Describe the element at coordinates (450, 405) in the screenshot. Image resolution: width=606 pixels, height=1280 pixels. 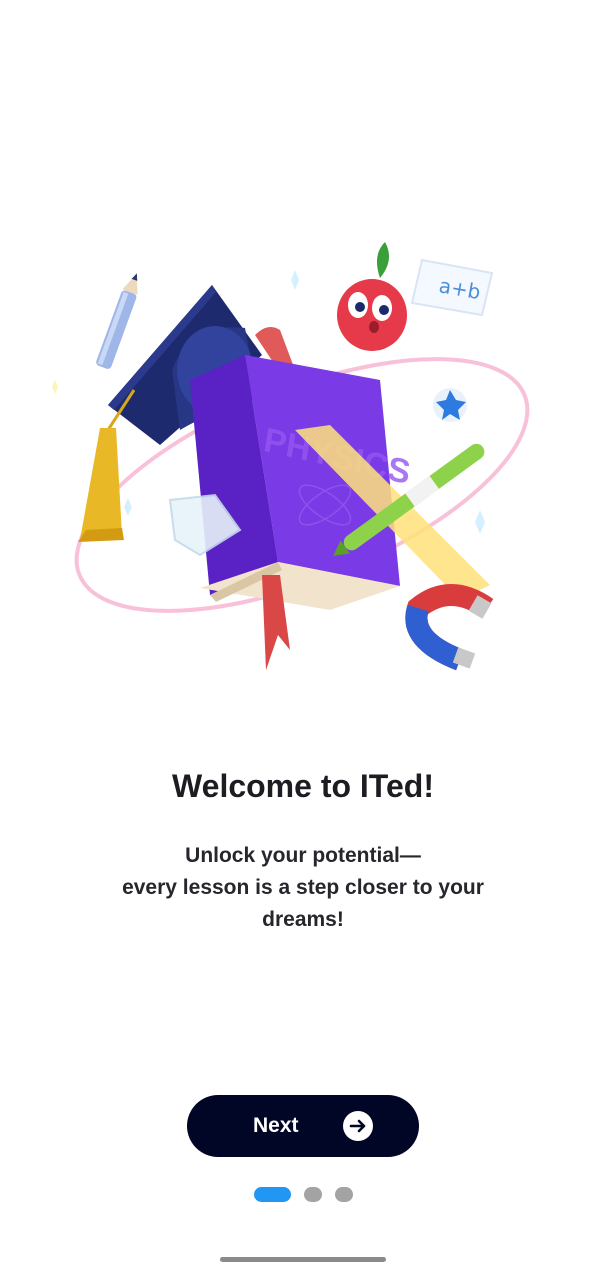
I see `ball-icon` at that location.